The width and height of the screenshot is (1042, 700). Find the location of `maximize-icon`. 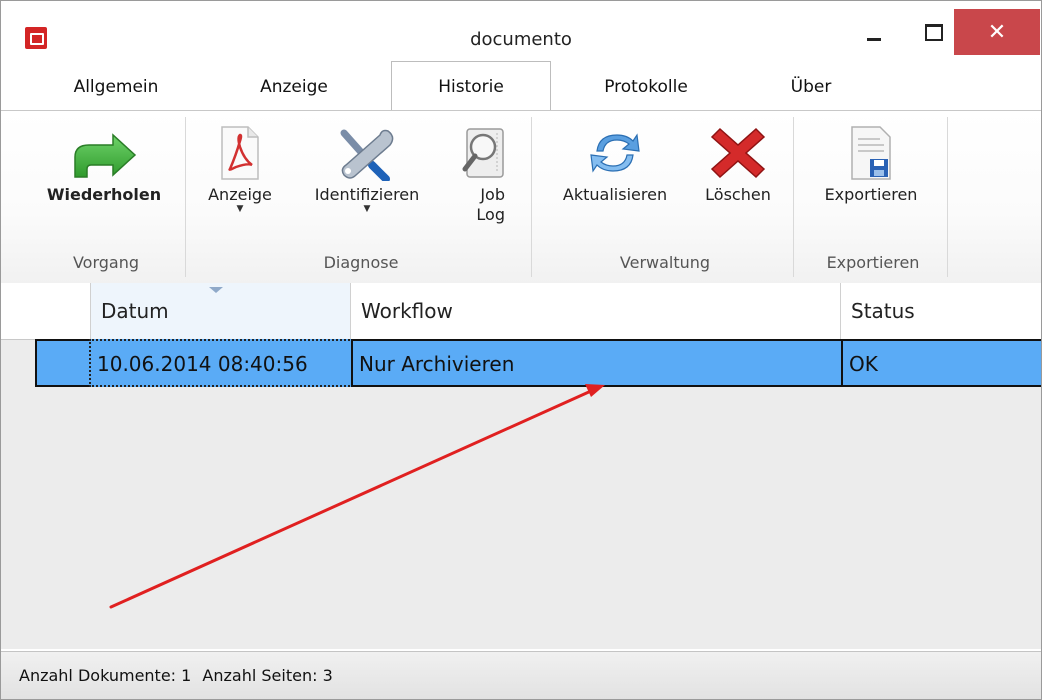

maximize-icon is located at coordinates (934, 32).